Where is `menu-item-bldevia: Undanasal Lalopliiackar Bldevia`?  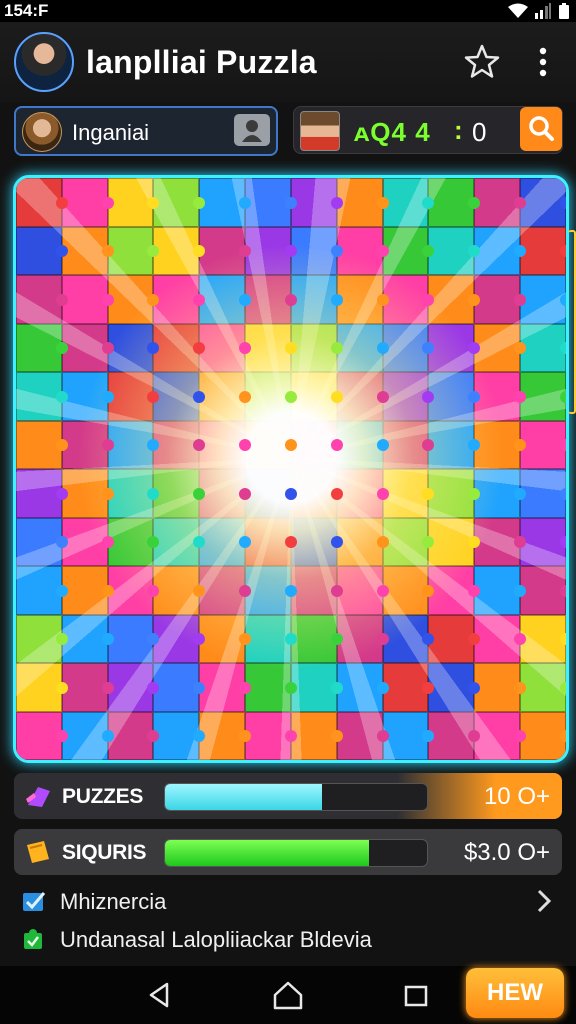
menu-item-bldevia: Undanasal Lalopliiackar Bldevia is located at coordinates (292, 940).